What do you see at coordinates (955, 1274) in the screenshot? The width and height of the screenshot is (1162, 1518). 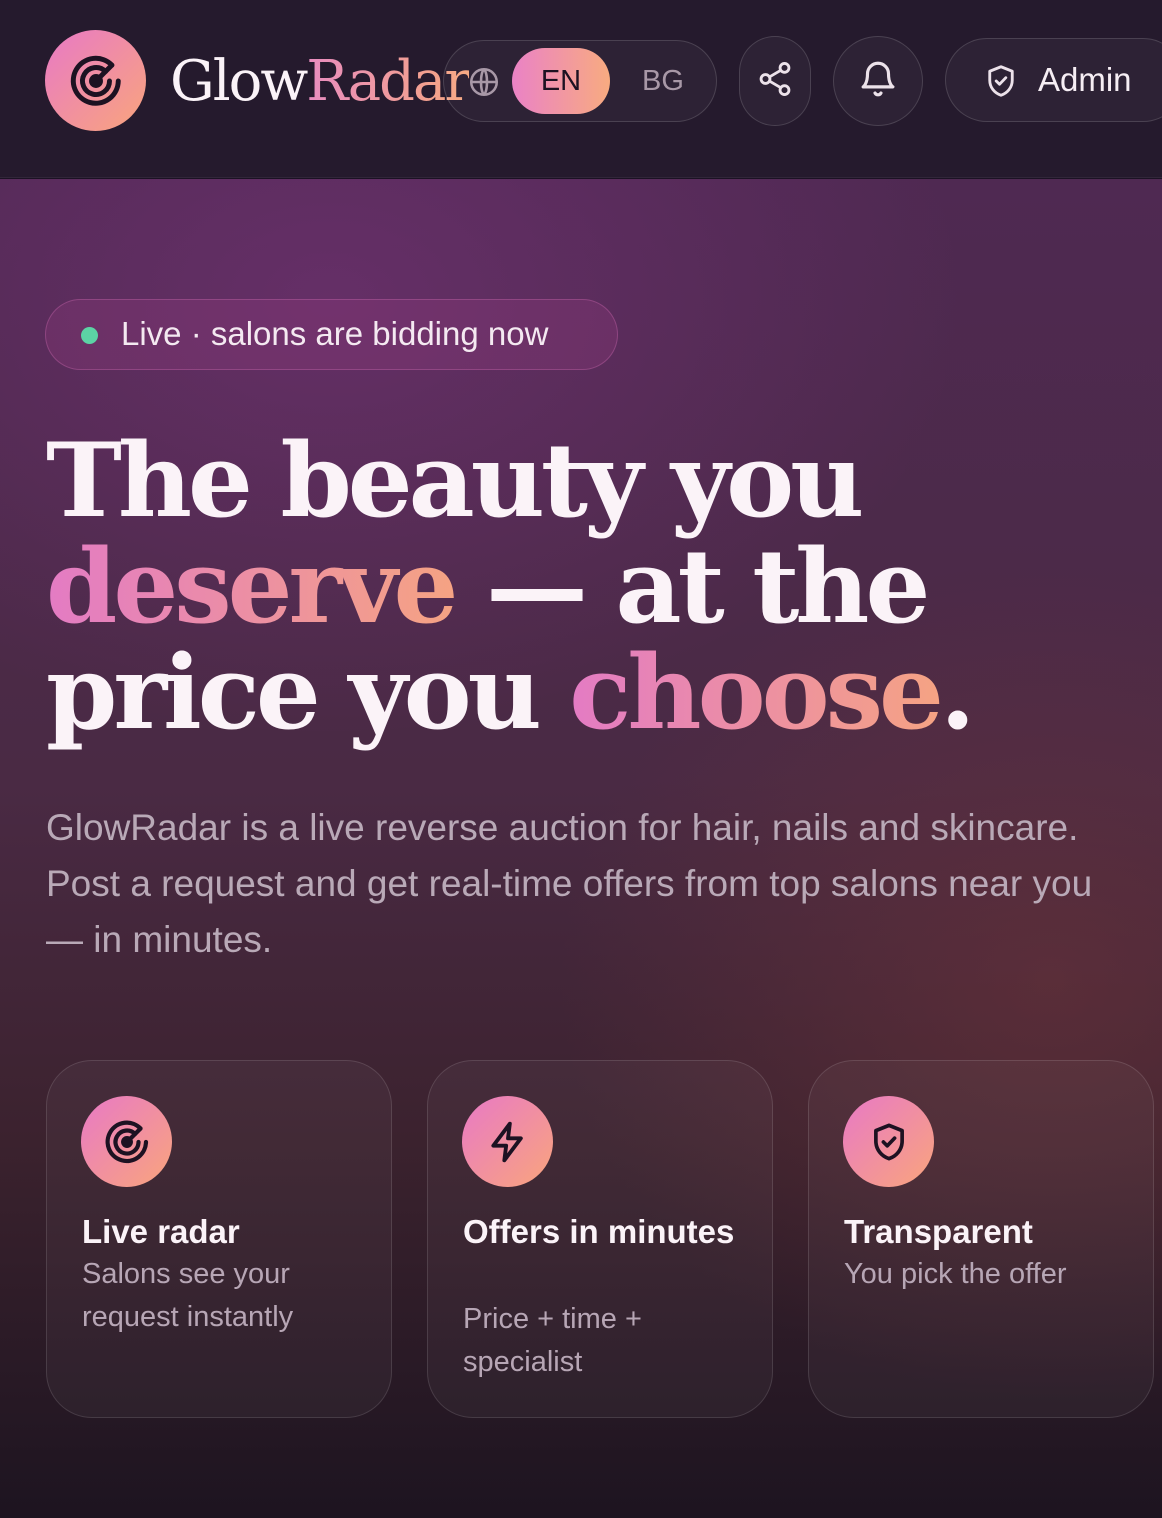 I see `feature-description: You pick the offer` at bounding box center [955, 1274].